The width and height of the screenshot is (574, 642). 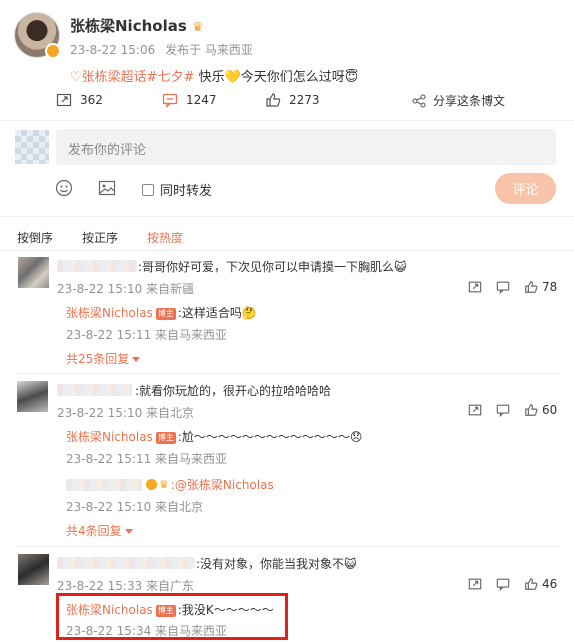 I want to click on comment-actions: 46, so click(x=512, y=584).